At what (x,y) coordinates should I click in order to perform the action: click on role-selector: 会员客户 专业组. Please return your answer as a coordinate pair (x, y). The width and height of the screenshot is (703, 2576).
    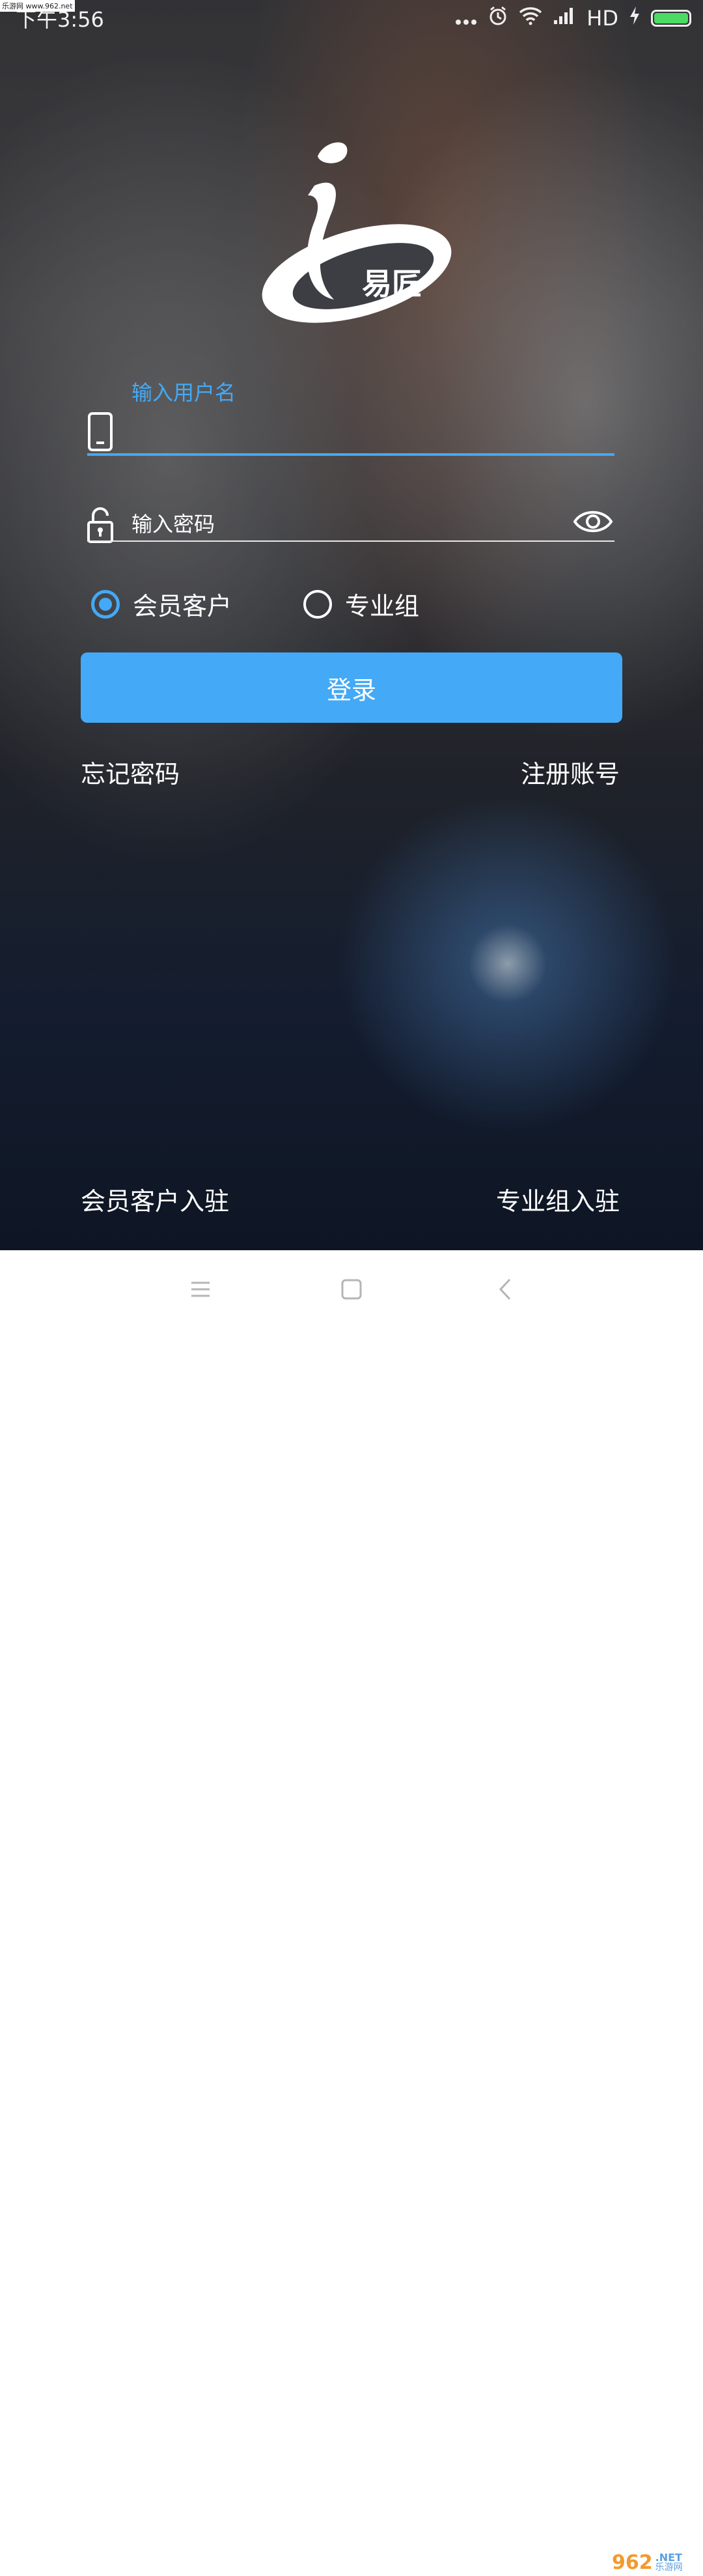
    Looking at the image, I should click on (351, 606).